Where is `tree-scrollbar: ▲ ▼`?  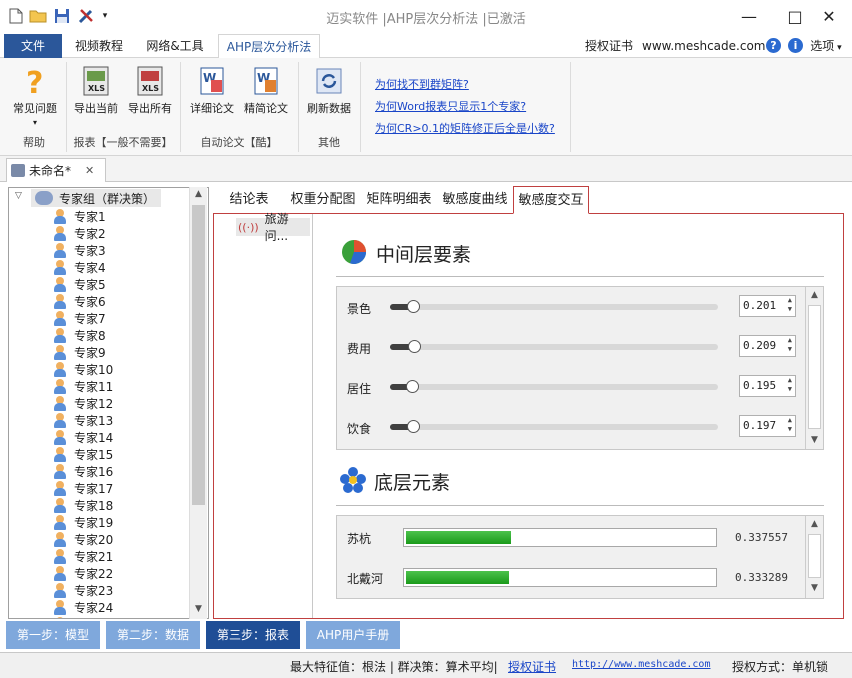 tree-scrollbar: ▲ ▼ is located at coordinates (198, 403).